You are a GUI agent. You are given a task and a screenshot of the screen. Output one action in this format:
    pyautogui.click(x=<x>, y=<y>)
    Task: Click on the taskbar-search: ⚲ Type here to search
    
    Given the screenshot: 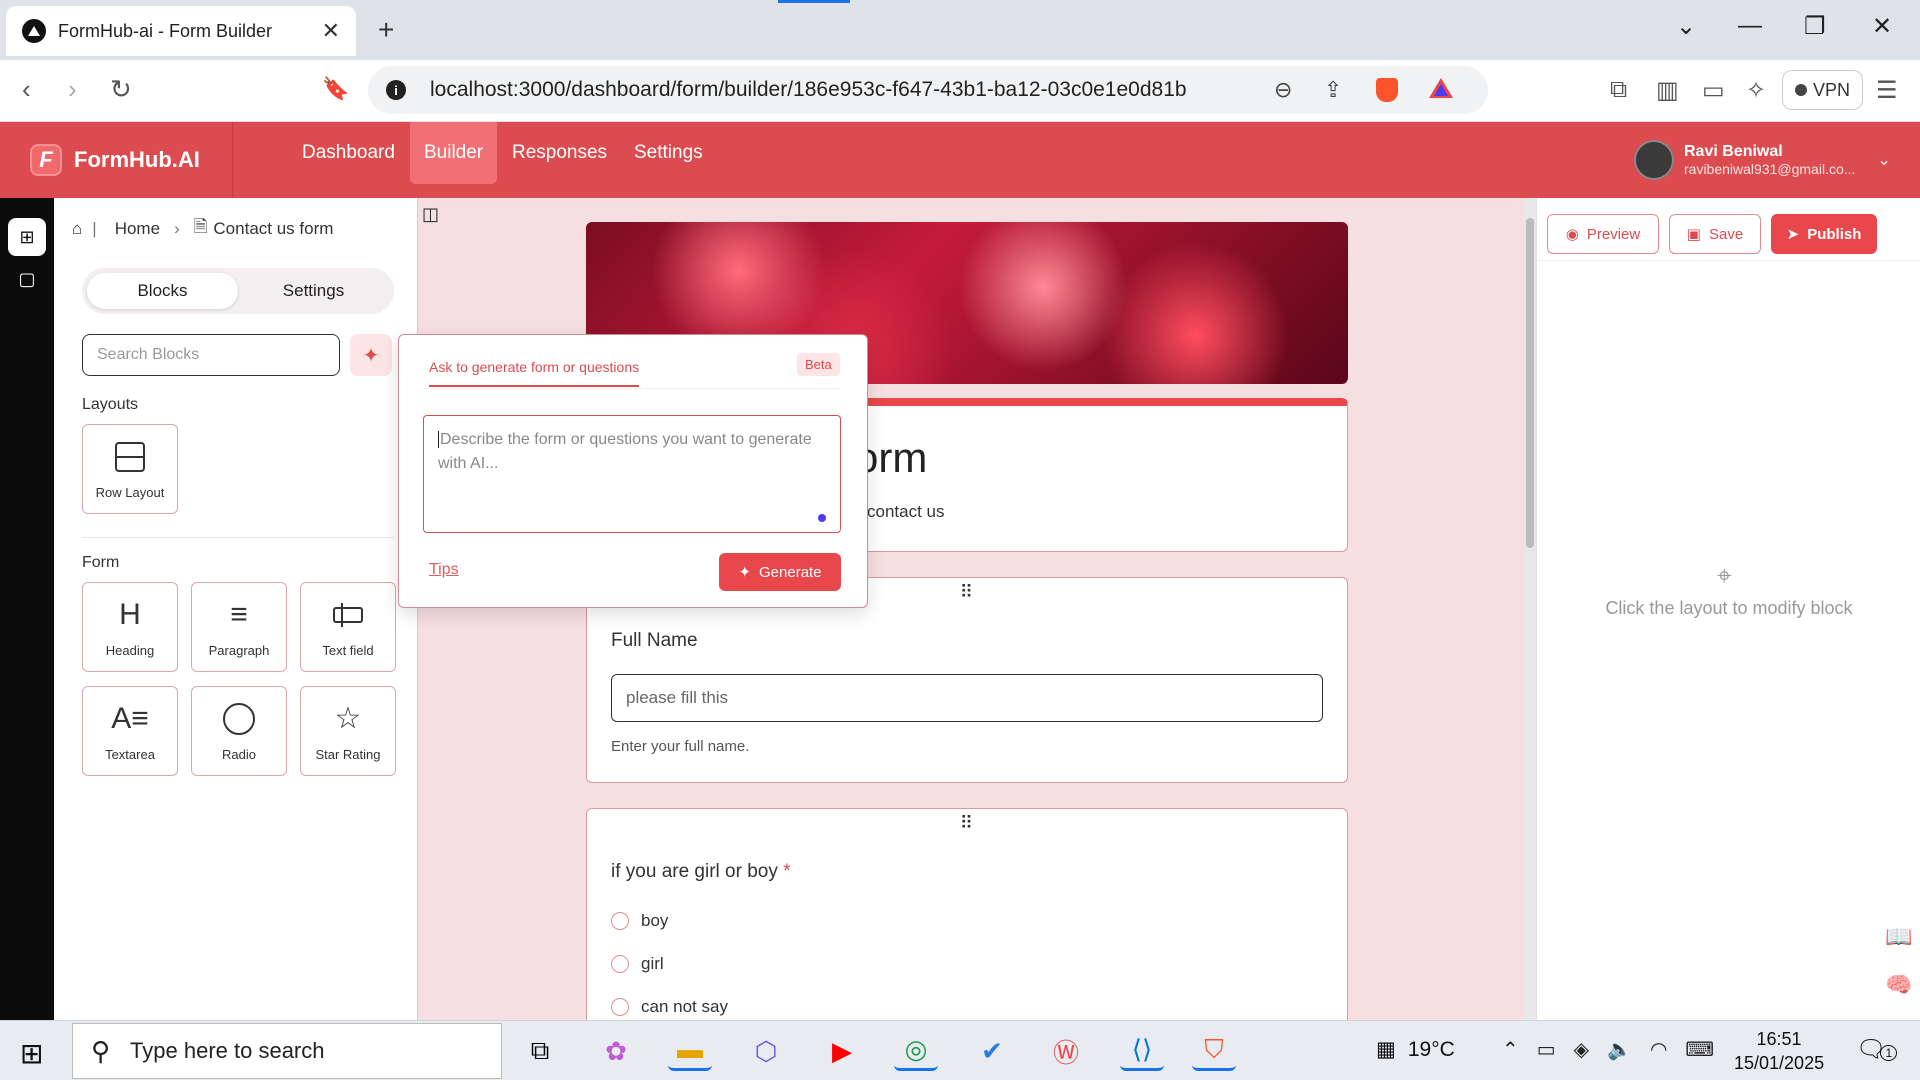 What is the action you would take?
    pyautogui.click(x=287, y=1051)
    